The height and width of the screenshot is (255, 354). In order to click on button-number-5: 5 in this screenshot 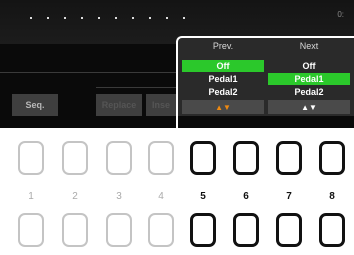, I will do `click(203, 196)`.